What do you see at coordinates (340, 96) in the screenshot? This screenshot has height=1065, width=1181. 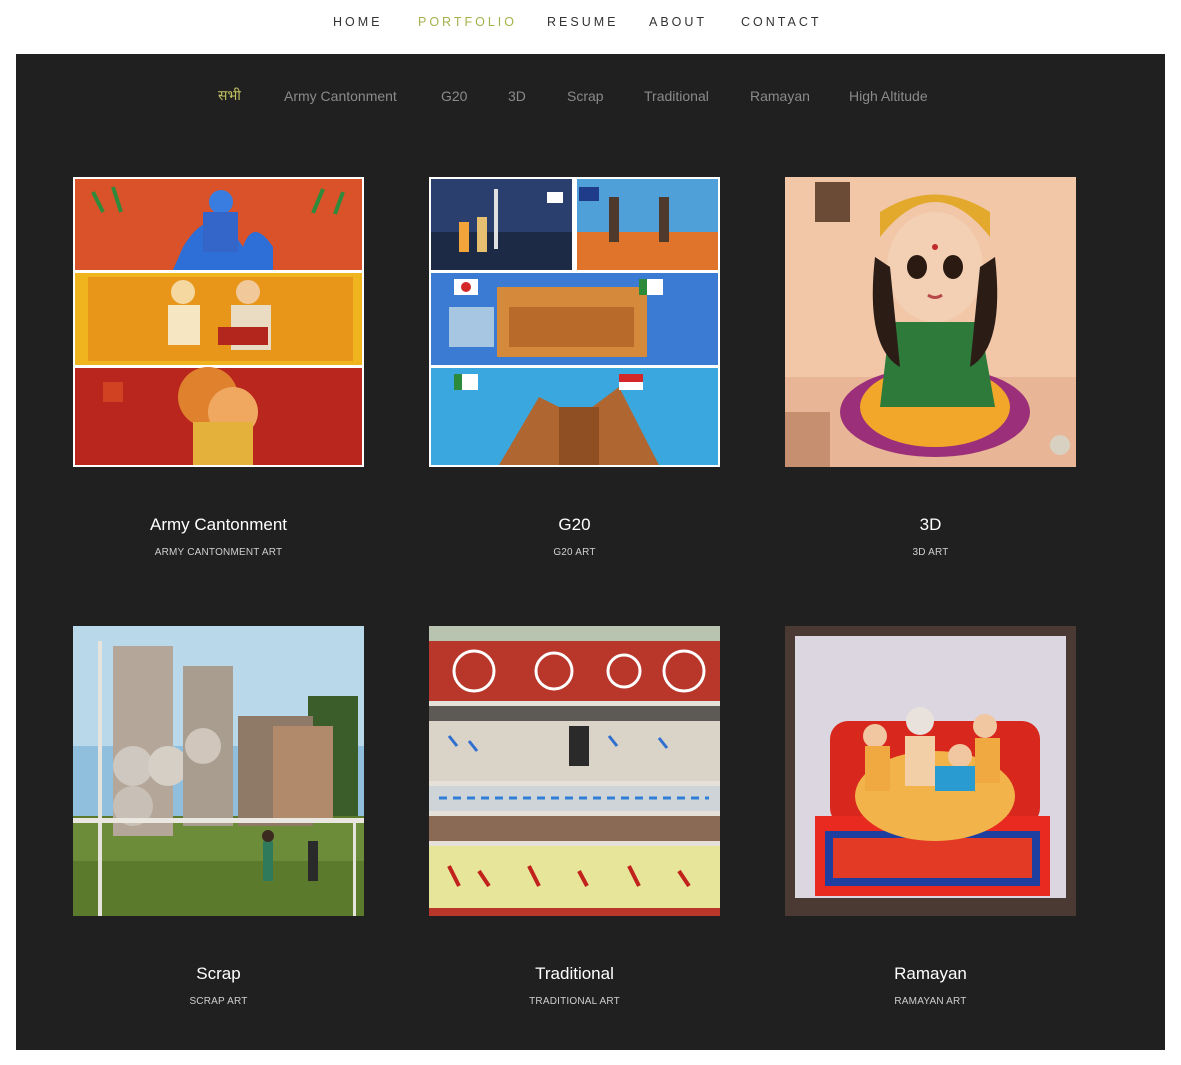 I see `filter-army-cantonment: Army Cantonment` at bounding box center [340, 96].